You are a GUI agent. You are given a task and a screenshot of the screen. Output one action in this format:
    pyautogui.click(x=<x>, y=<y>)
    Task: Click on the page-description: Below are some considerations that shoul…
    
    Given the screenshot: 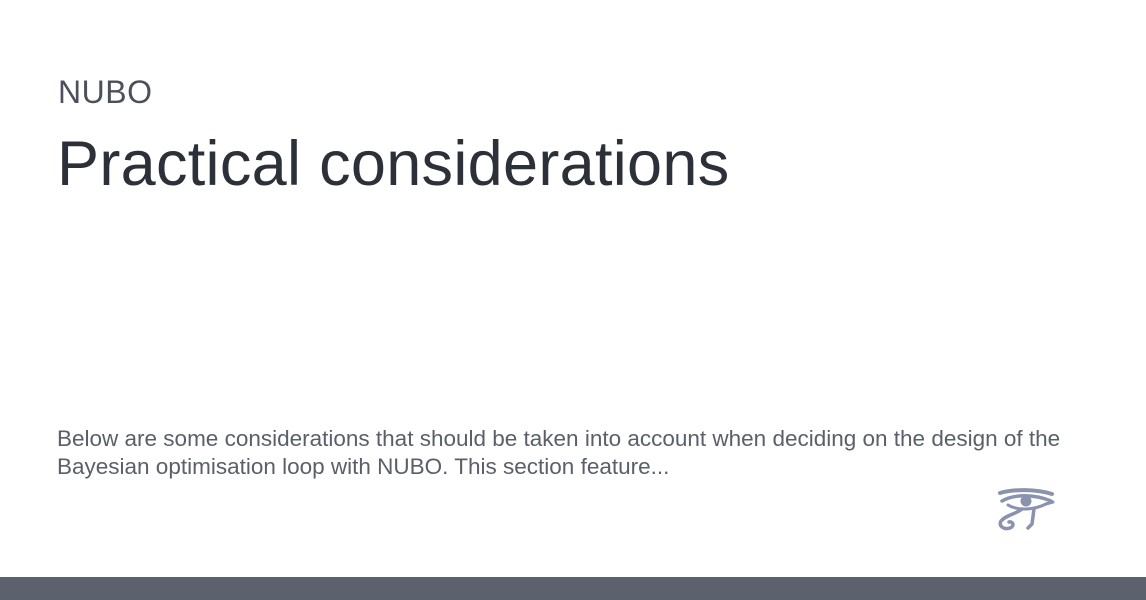 What is the action you would take?
    pyautogui.click(x=559, y=452)
    